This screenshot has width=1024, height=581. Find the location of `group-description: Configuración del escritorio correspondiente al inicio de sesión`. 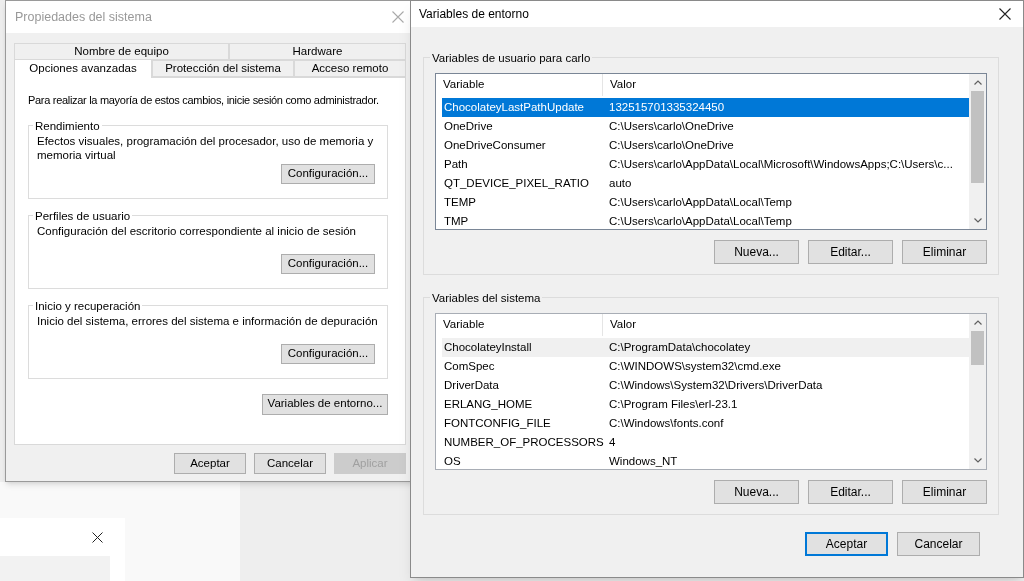

group-description: Configuración del escritorio correspondiente al inicio de sesión is located at coordinates (197, 231).